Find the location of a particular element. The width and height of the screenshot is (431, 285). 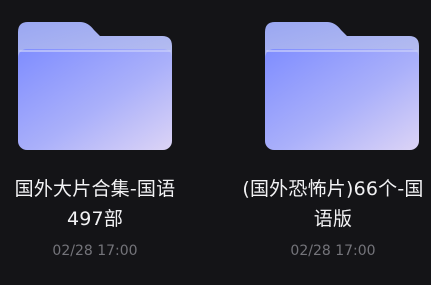

folder-name: (国外恐怖片)66个-国语版 is located at coordinates (333, 204).